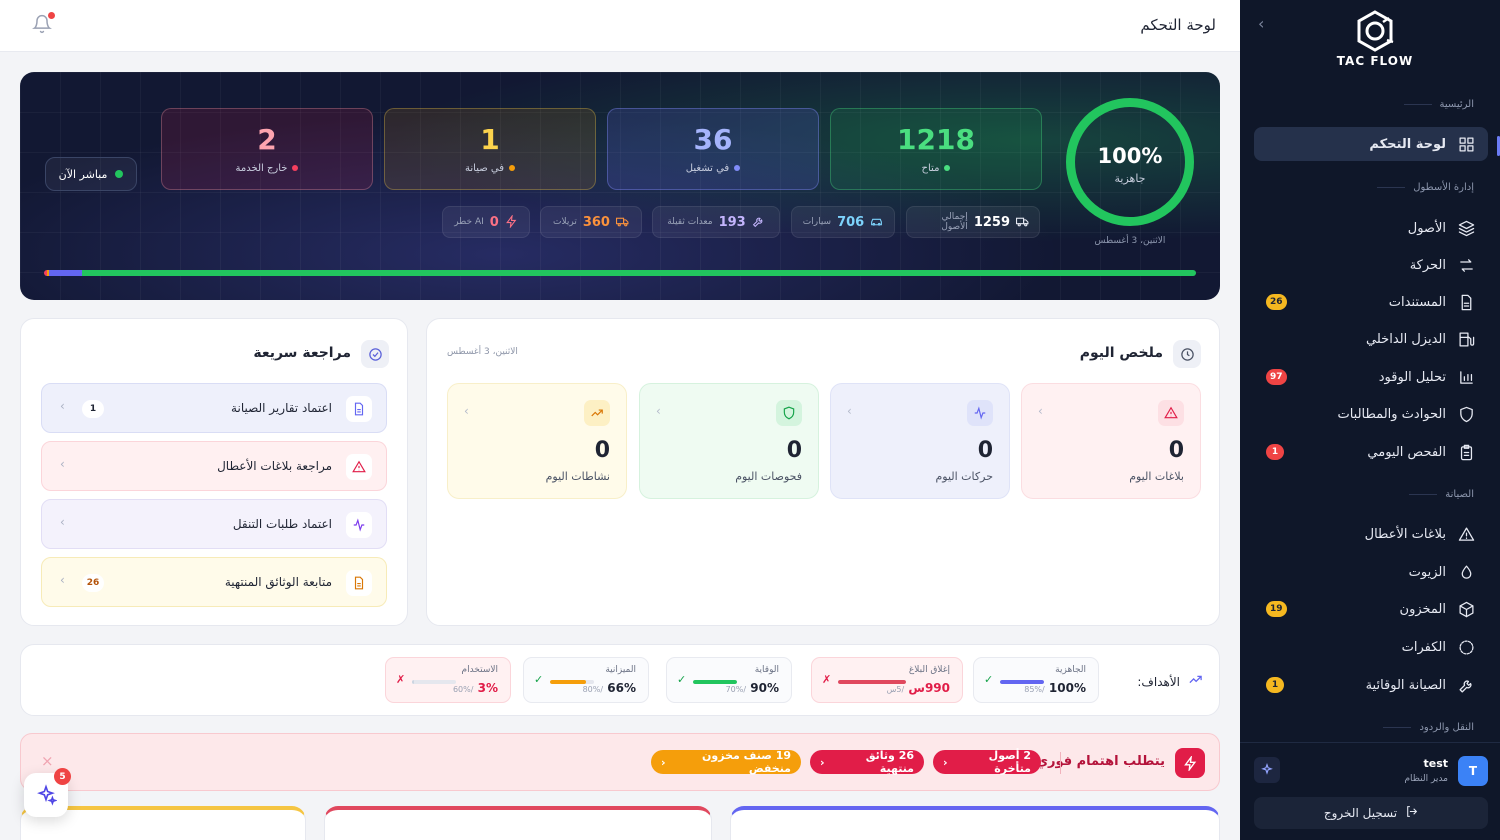 Image resolution: width=1500 pixels, height=840 pixels. What do you see at coordinates (375, 354) in the screenshot?
I see `check-circle-icon` at bounding box center [375, 354].